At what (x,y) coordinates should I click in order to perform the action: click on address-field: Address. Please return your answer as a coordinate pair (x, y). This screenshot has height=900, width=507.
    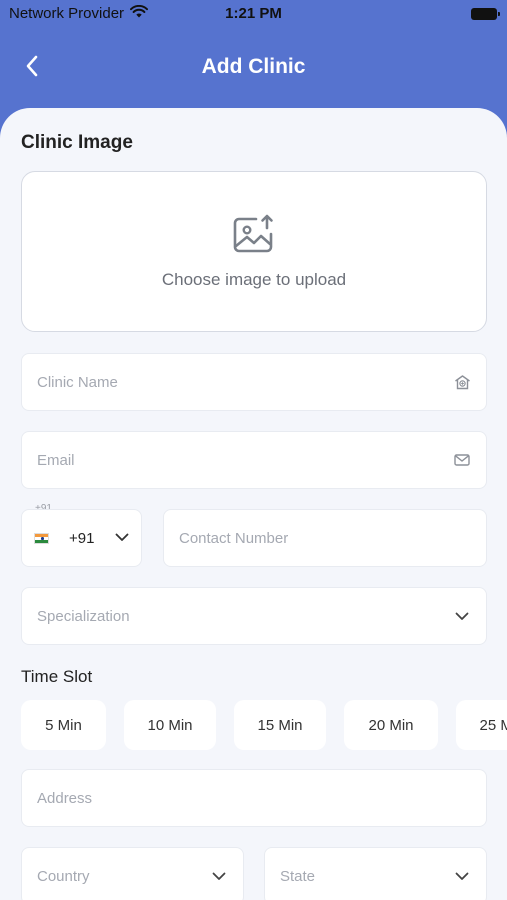
    Looking at the image, I should click on (254, 798).